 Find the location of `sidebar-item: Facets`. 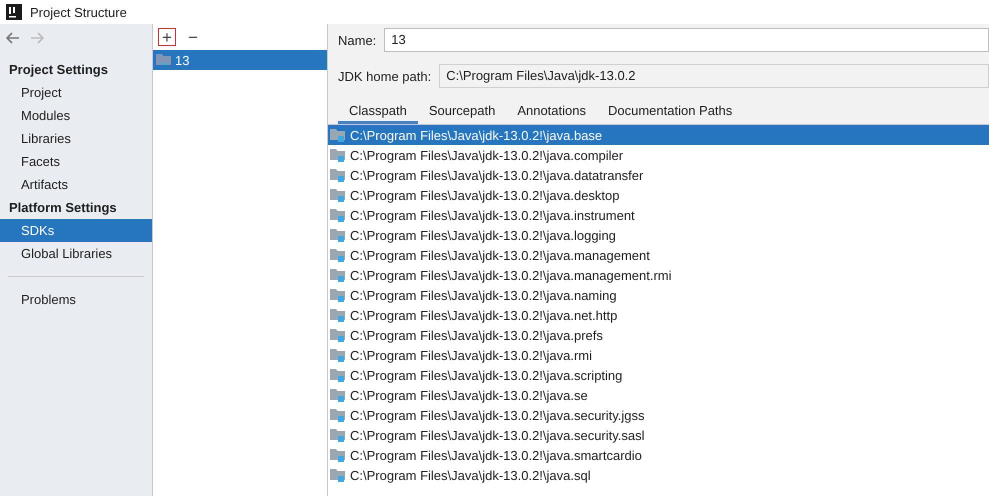

sidebar-item: Facets is located at coordinates (76, 161).